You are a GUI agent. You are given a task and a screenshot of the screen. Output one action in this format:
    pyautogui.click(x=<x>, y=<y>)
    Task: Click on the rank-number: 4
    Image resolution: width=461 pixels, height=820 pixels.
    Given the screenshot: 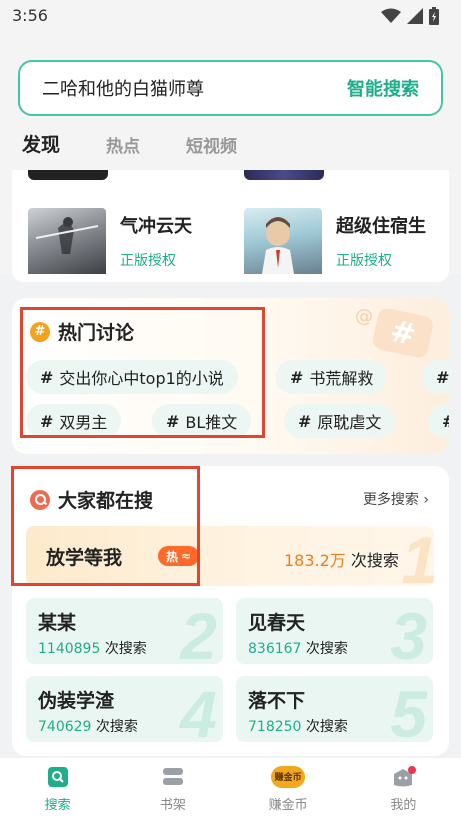 What is the action you would take?
    pyautogui.click(x=198, y=709)
    